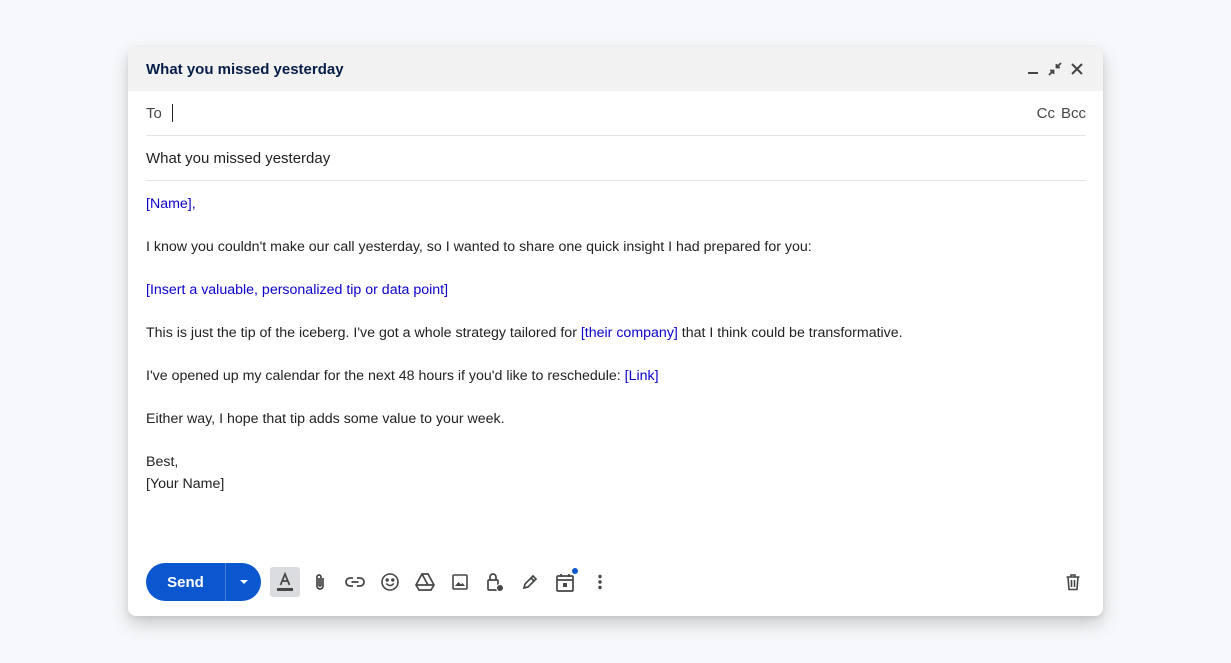 This screenshot has width=1231, height=663. What do you see at coordinates (495, 582) in the screenshot?
I see `confidential-lock-icon` at bounding box center [495, 582].